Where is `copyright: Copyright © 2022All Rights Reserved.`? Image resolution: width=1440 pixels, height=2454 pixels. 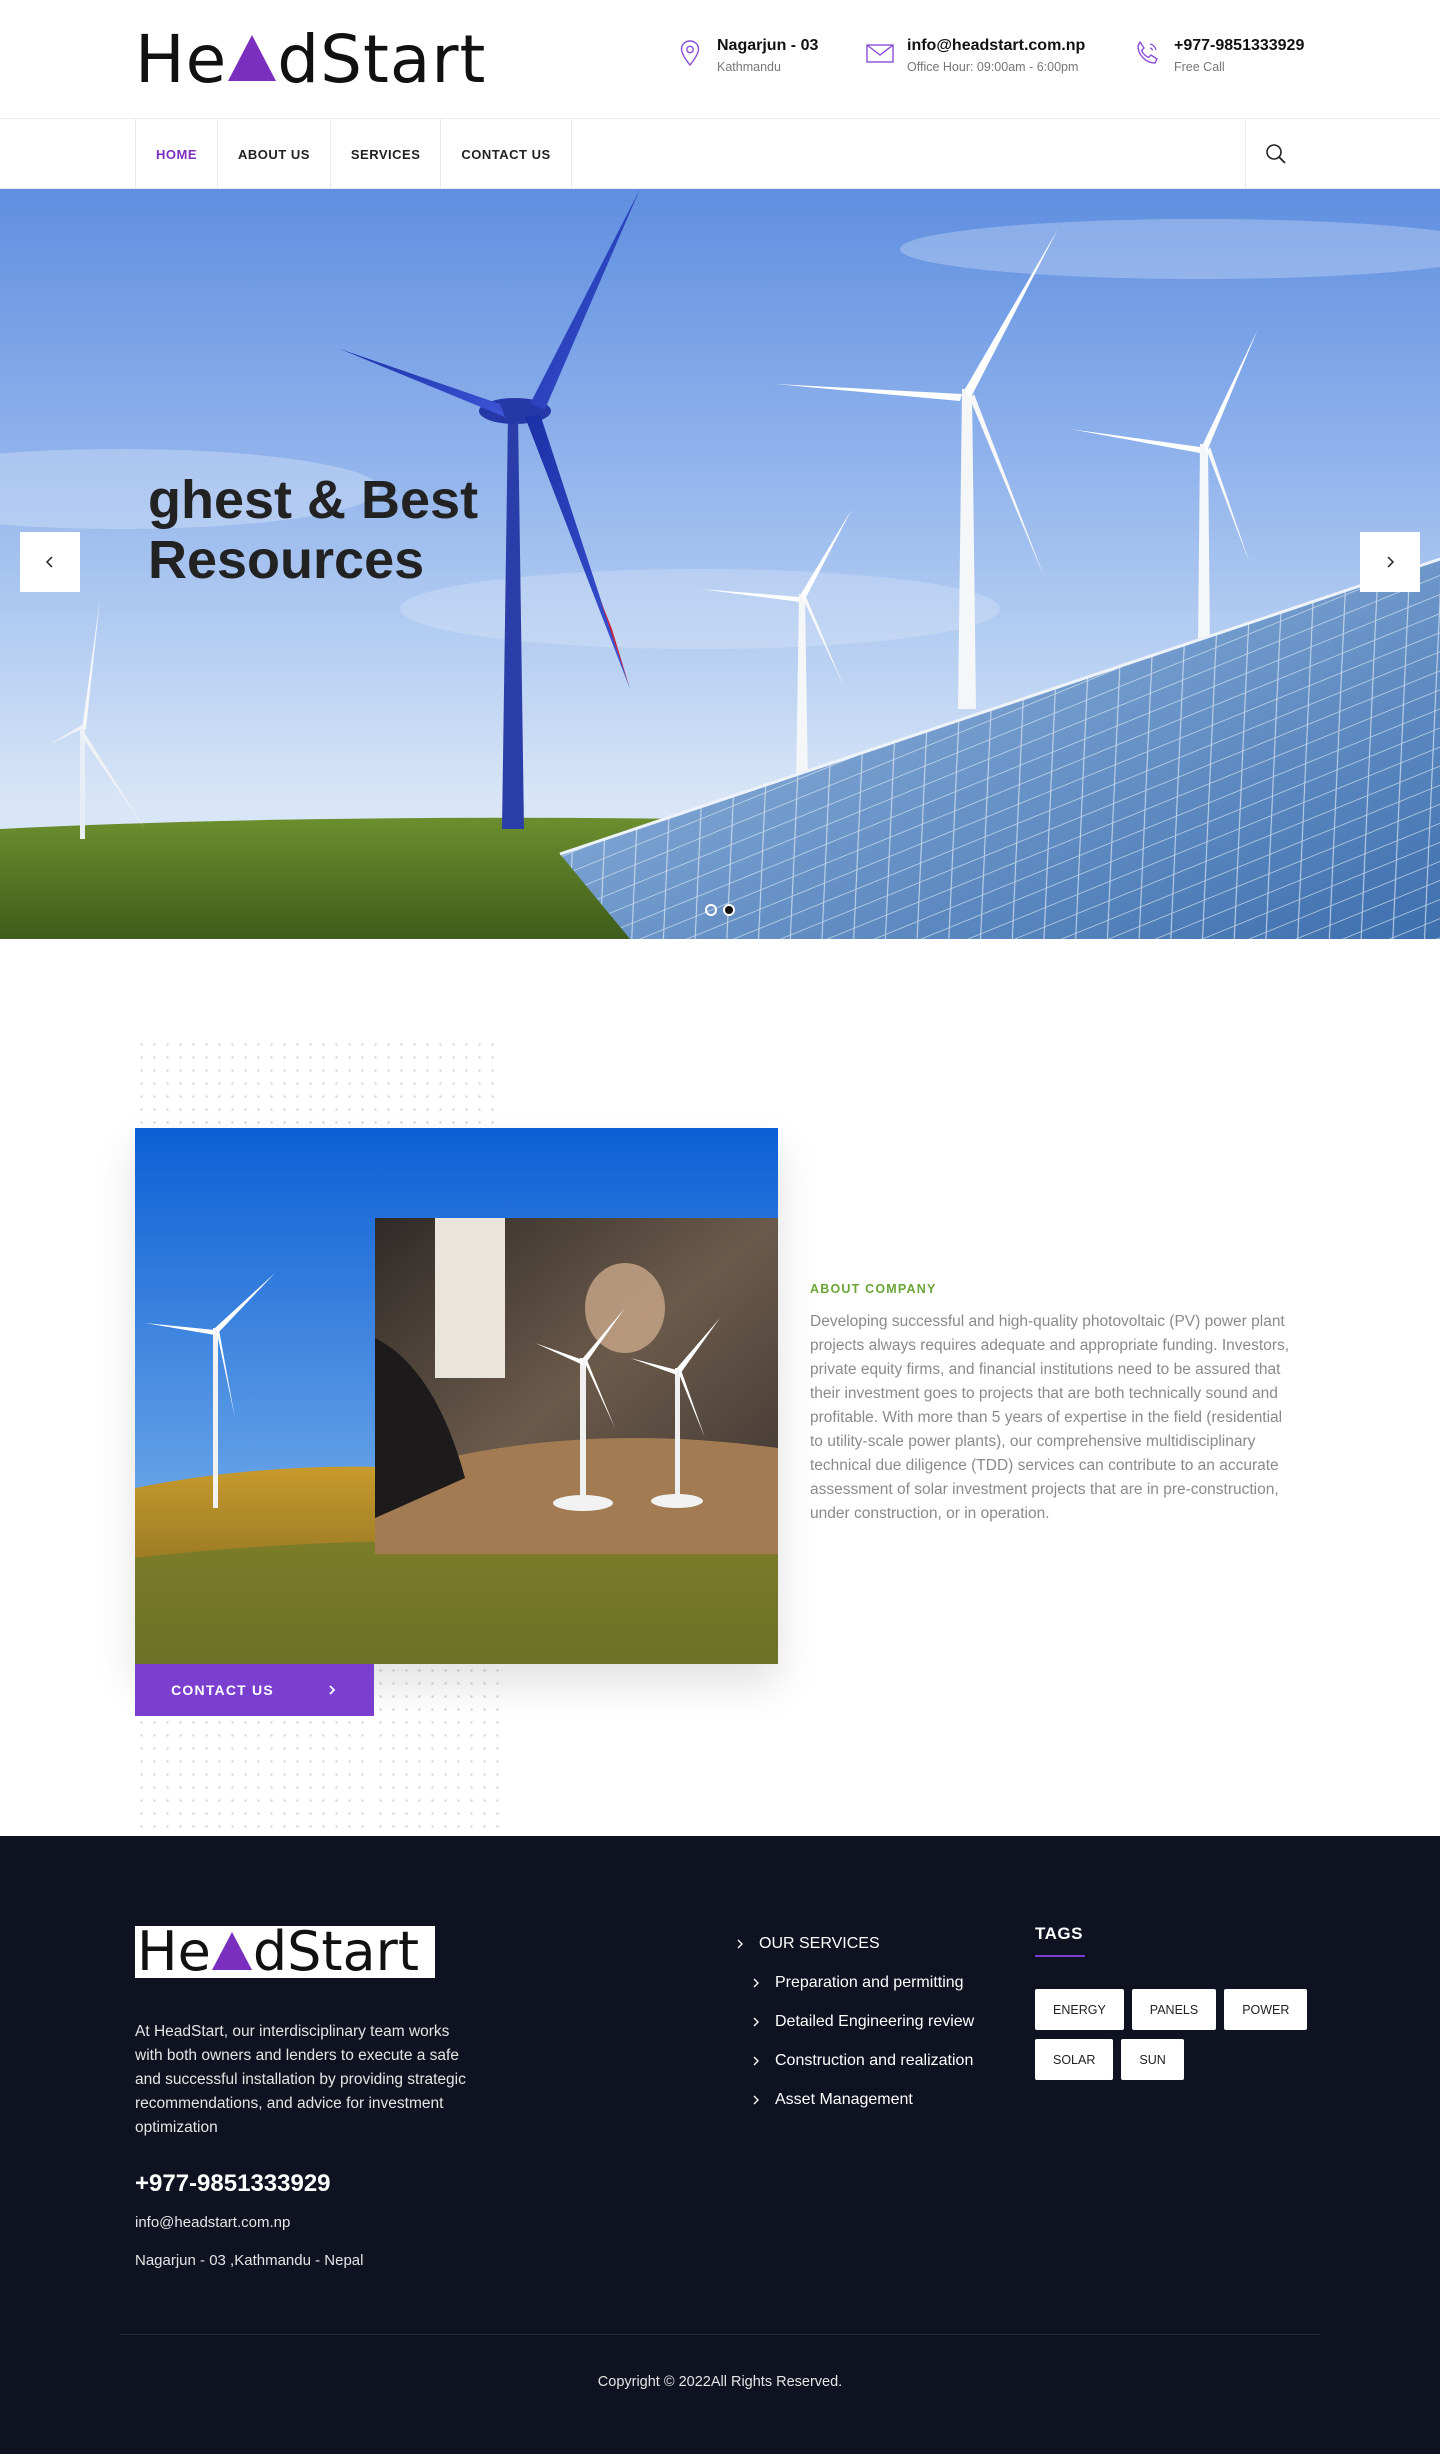
copyright: Copyright © 2022All Rights Reserved. is located at coordinates (720, 2382).